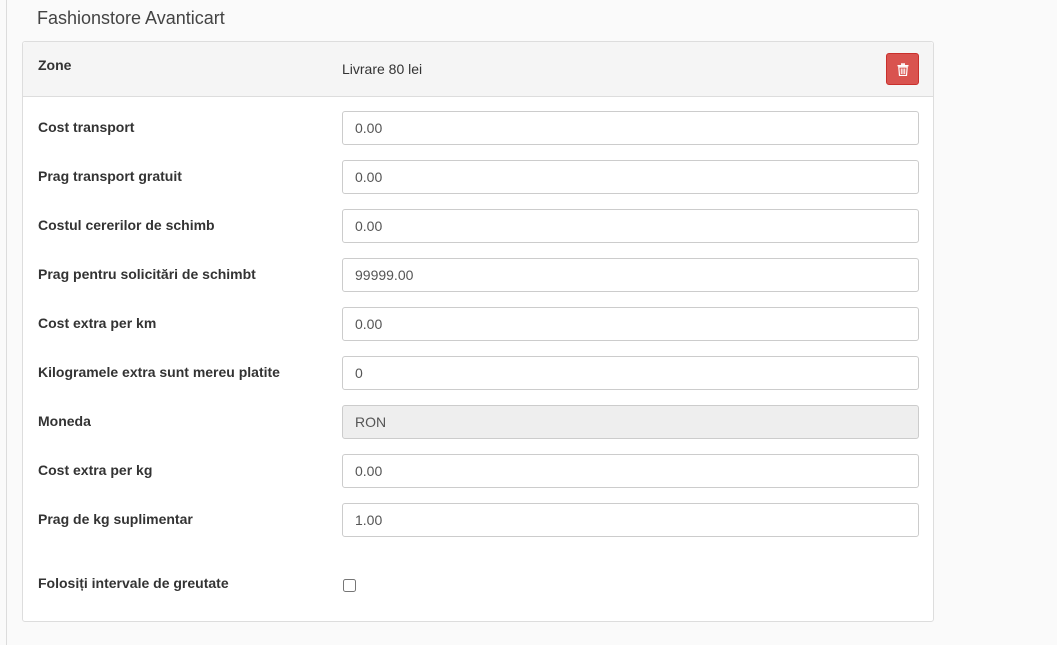  I want to click on panel-header: Zone Livrare 80 lei, so click(478, 69).